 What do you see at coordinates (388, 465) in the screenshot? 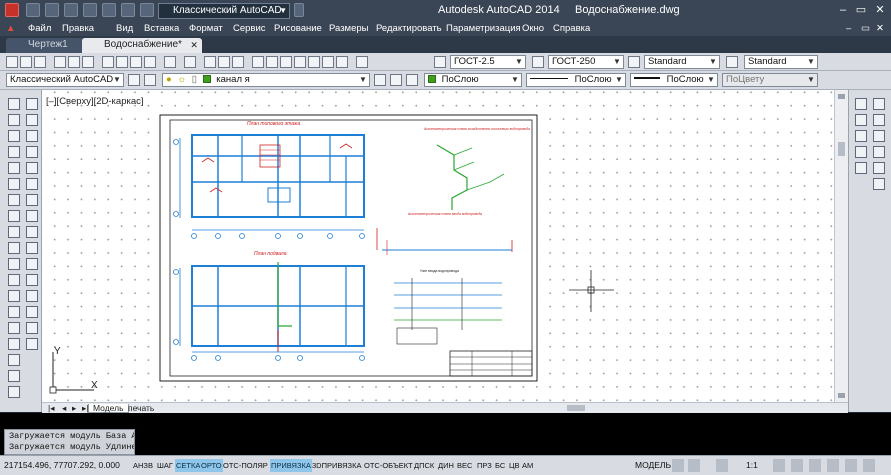
I see `status-otrack: ОТС-ОБЪЕКТ` at bounding box center [388, 465].